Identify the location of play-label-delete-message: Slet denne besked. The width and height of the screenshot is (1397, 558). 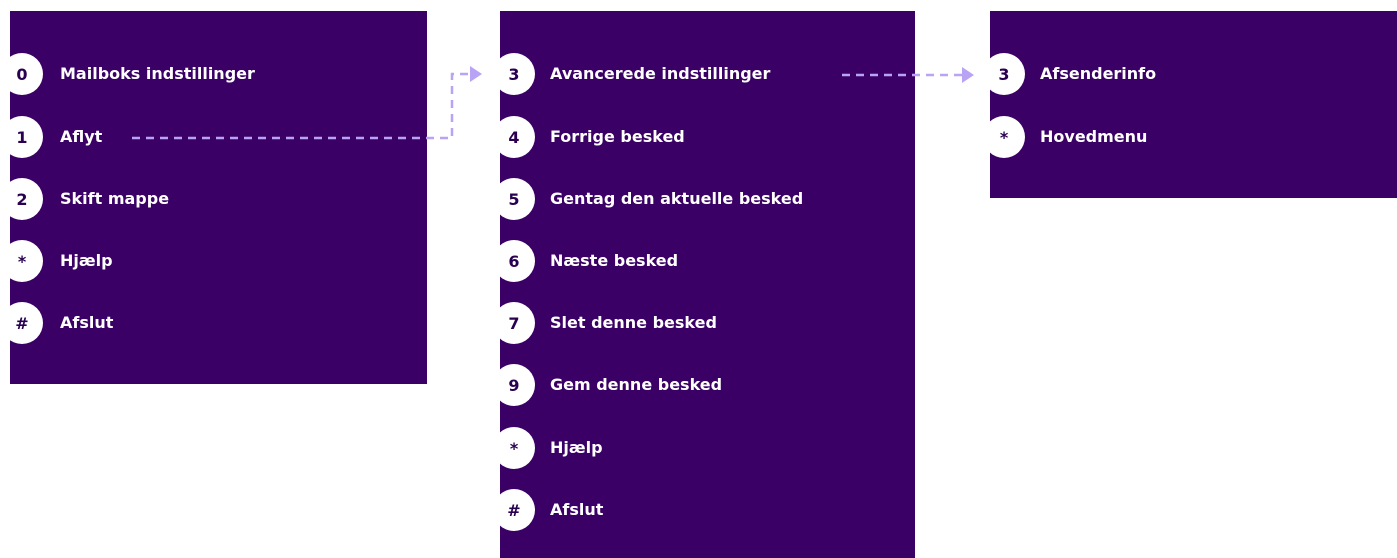
(633, 322).